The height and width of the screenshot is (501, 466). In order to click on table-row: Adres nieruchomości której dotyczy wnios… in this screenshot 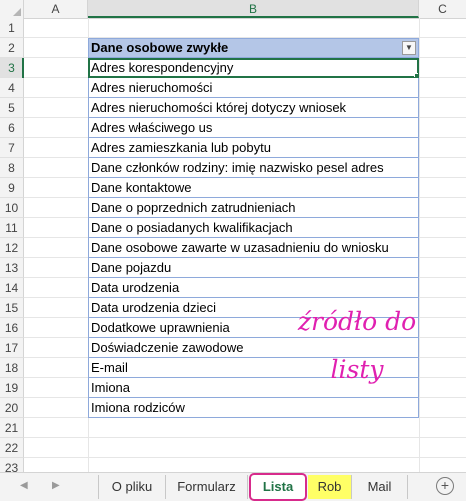, I will do `click(253, 108)`.